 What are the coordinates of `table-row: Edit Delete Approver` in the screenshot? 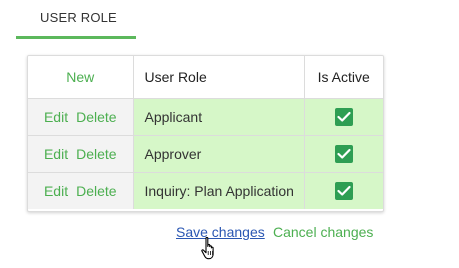 It's located at (205, 154).